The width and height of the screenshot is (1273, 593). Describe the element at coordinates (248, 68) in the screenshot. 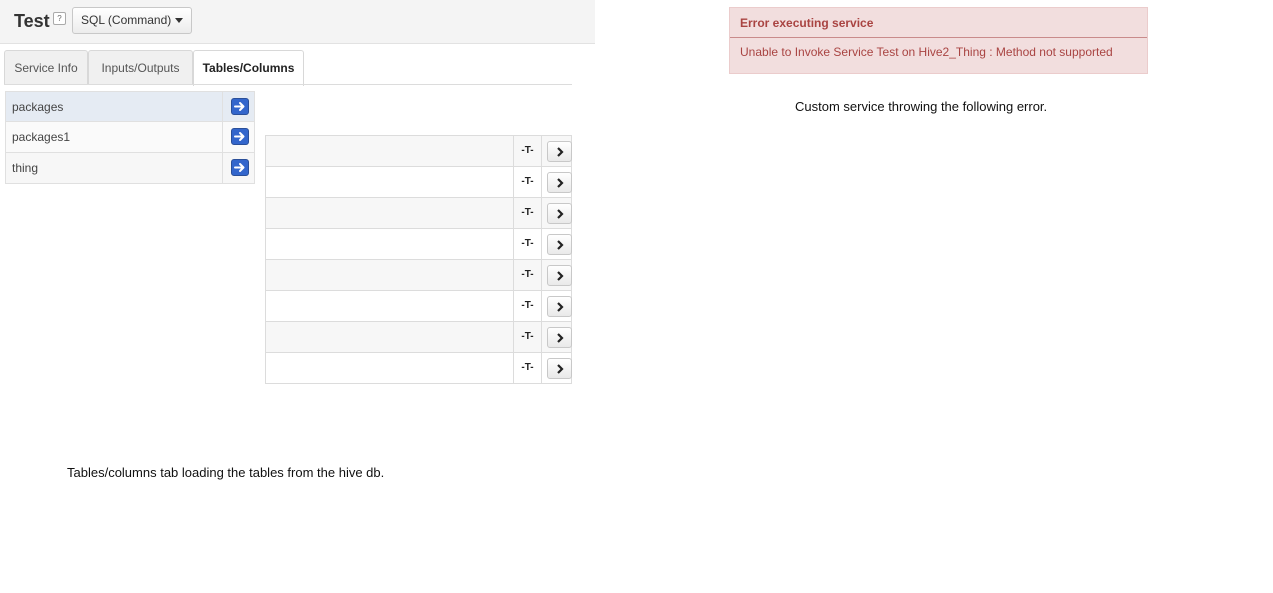

I see `tab-tables-columns: Tables/Columns` at that location.